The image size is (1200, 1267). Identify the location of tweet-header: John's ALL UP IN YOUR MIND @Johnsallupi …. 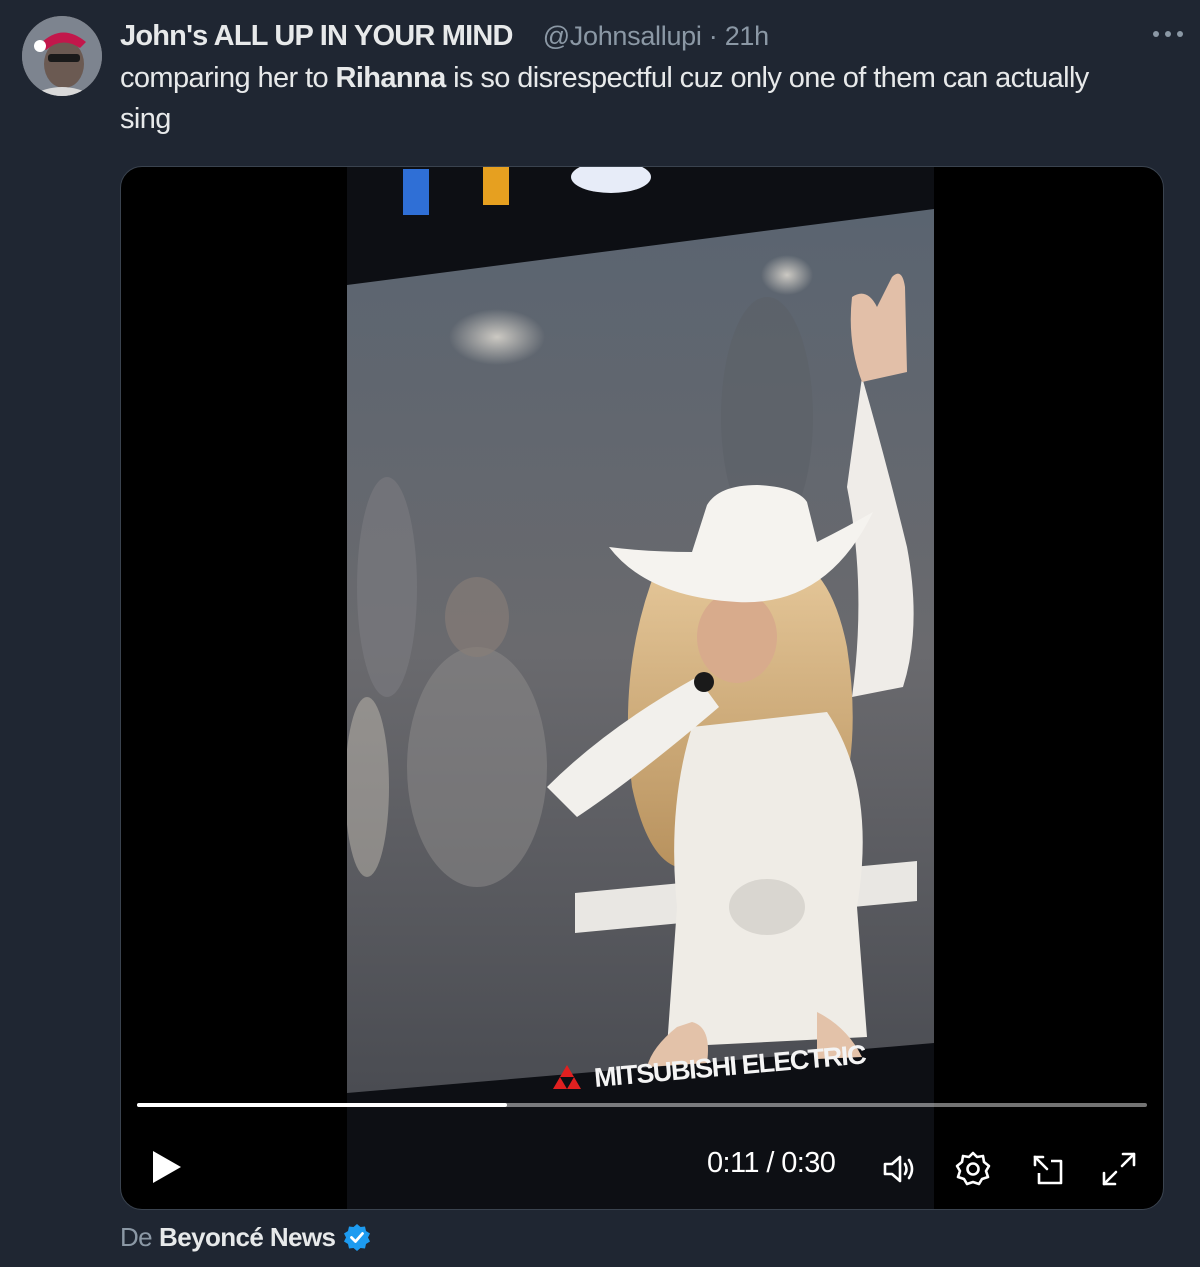
(650, 36).